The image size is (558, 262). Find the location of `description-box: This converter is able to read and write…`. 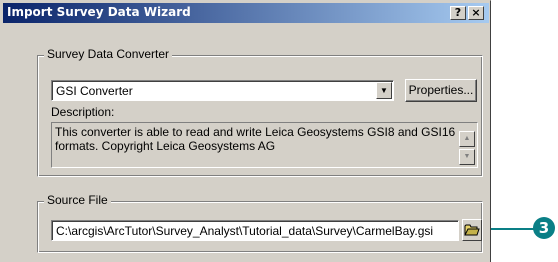

description-box: This converter is able to read and write… is located at coordinates (264, 145).